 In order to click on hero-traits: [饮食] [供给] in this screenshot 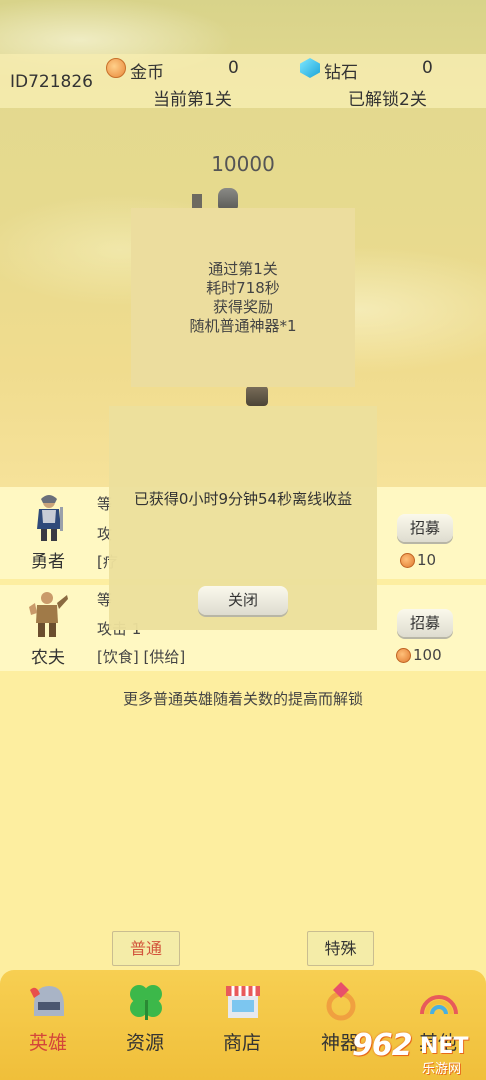, I will do `click(141, 657)`.